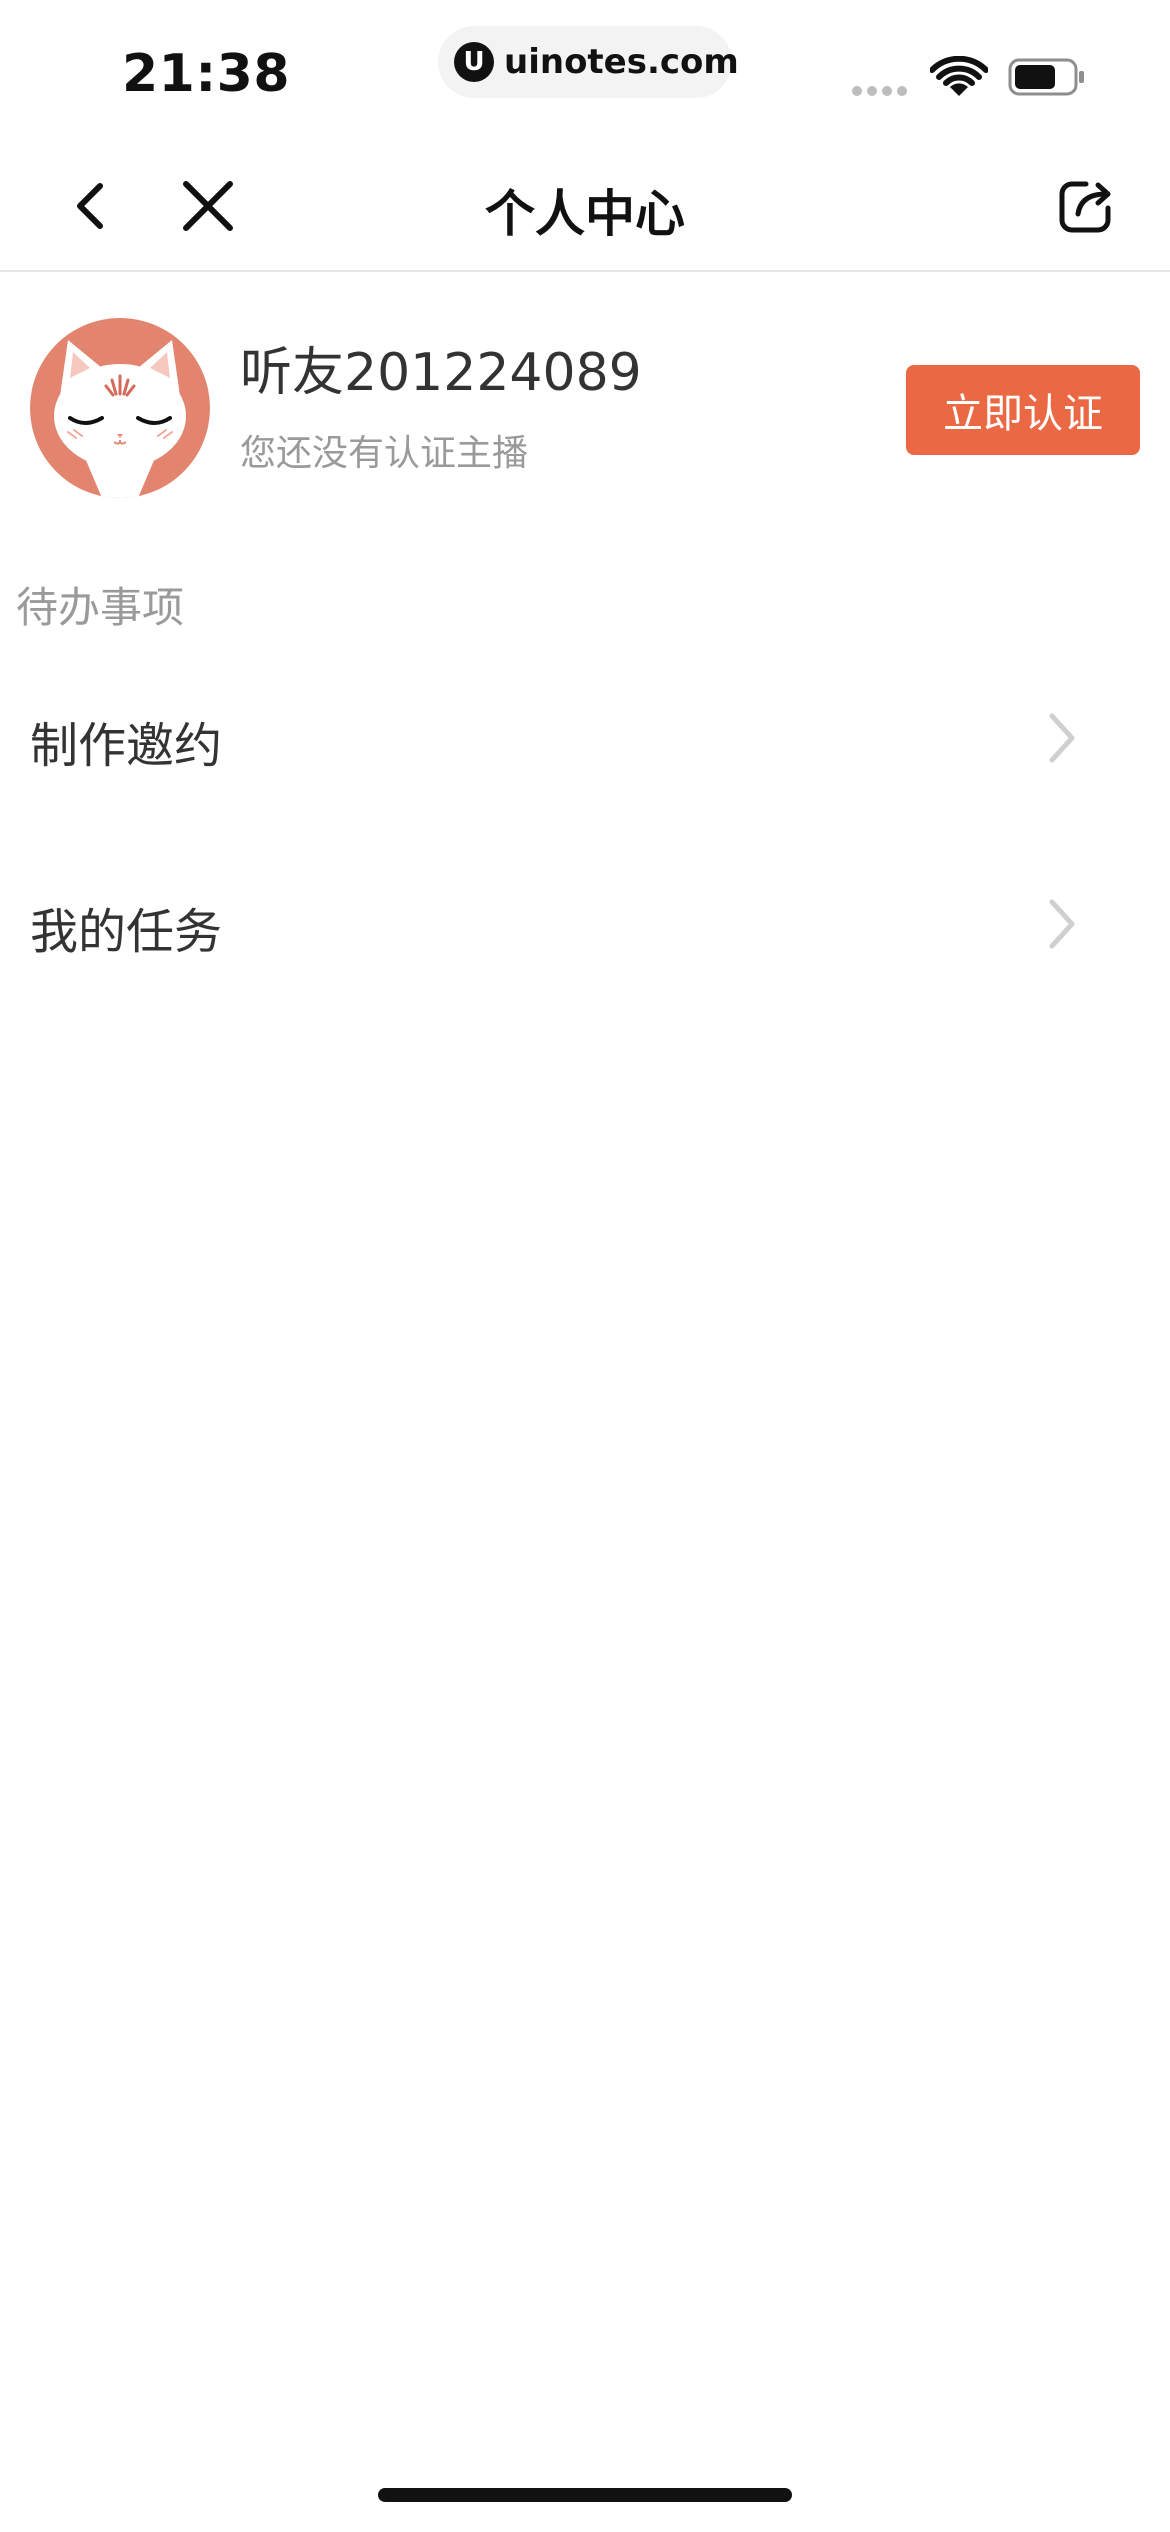 Image resolution: width=1170 pixels, height=2532 pixels. I want to click on list-item-make-invitation: 制作邀约, so click(585, 735).